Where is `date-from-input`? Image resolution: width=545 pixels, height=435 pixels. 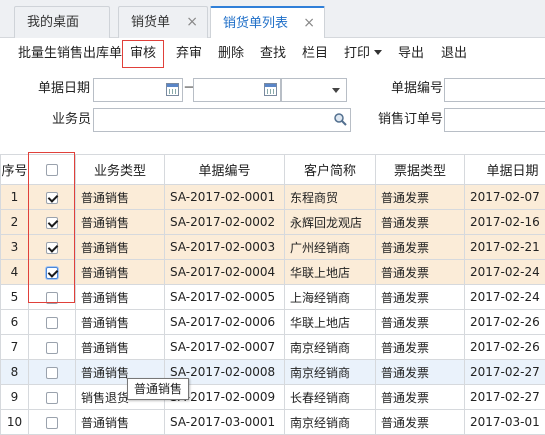 date-from-input is located at coordinates (138, 90).